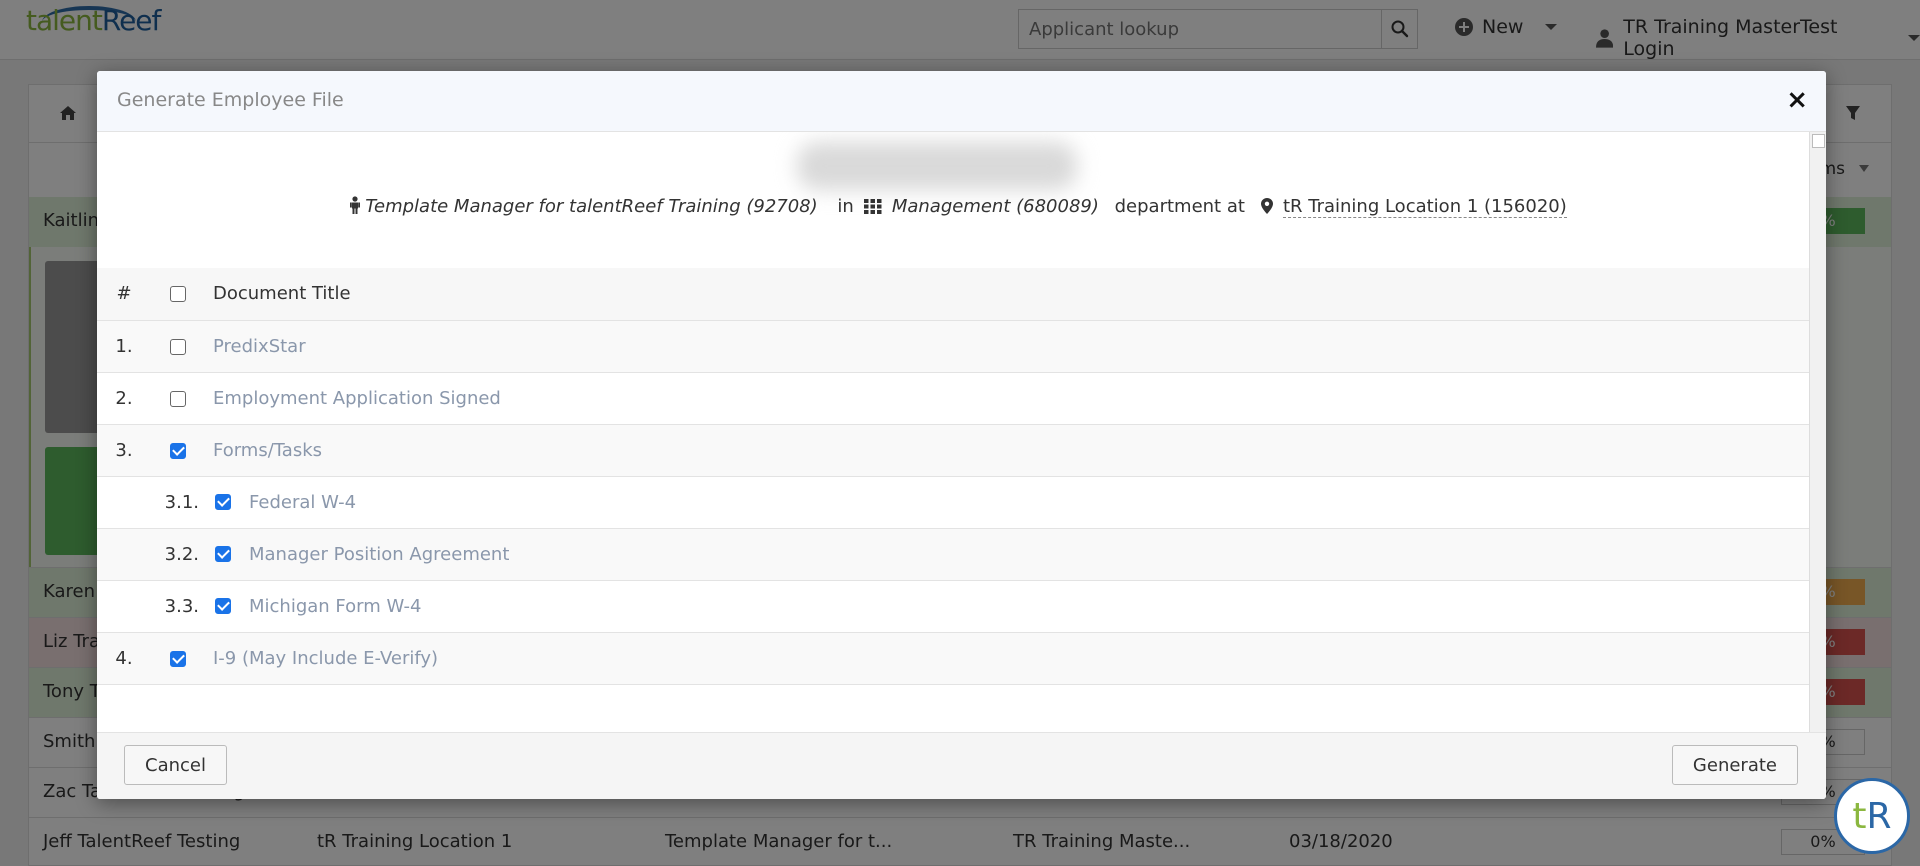 The height and width of the screenshot is (866, 1920). What do you see at coordinates (335, 606) in the screenshot?
I see `document-title: Michigan Form W-4` at bounding box center [335, 606].